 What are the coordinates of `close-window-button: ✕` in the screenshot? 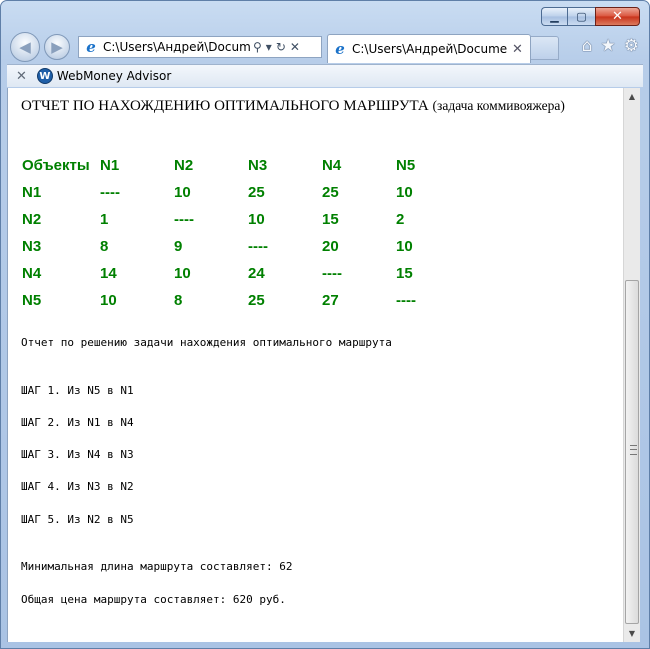 It's located at (617, 16).